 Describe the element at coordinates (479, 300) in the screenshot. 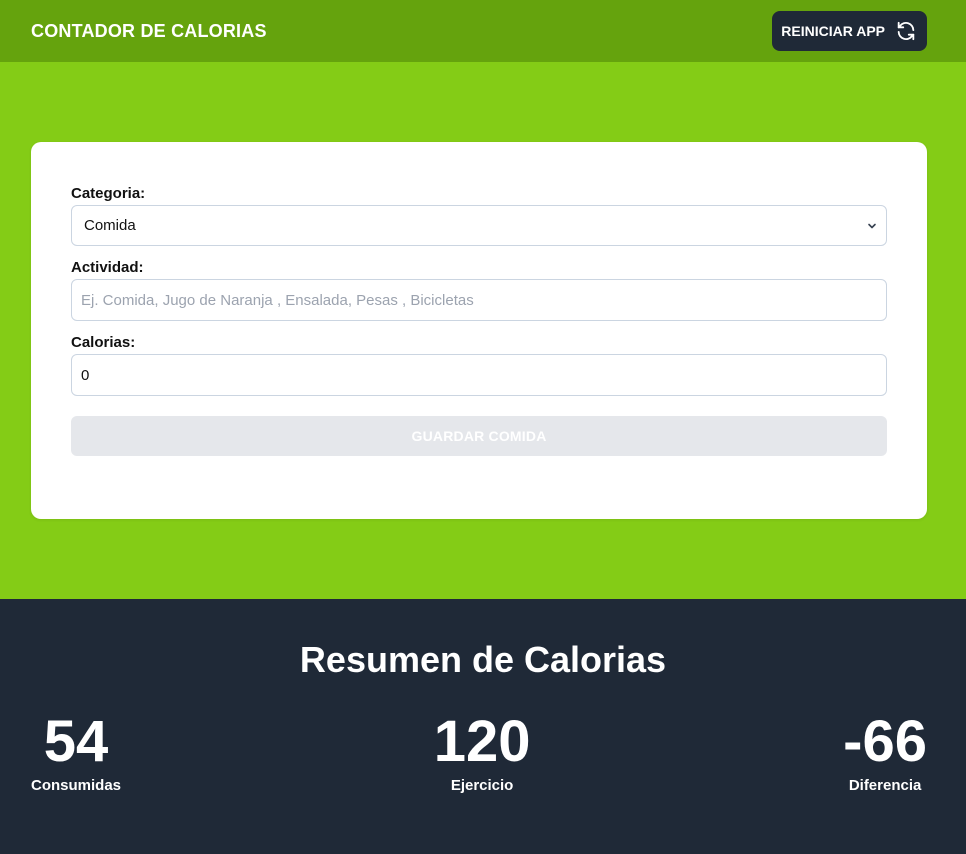

I see `activity-input` at that location.